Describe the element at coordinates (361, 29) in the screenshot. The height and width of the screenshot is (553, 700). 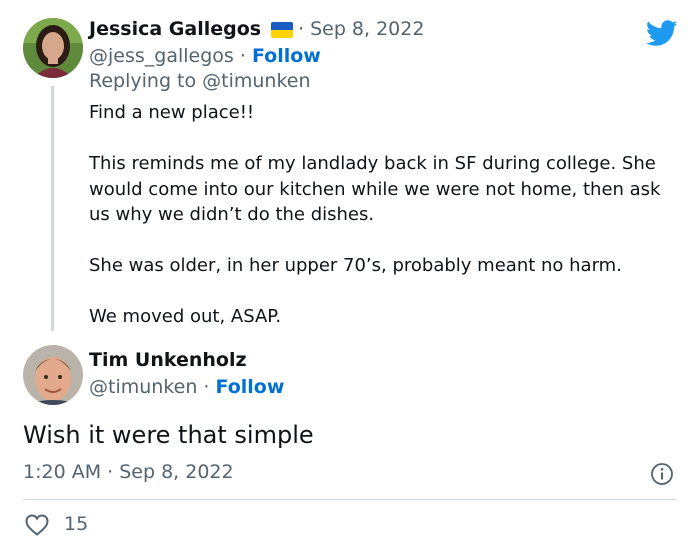
I see `reply-date: · Sep 8, 2022` at that location.